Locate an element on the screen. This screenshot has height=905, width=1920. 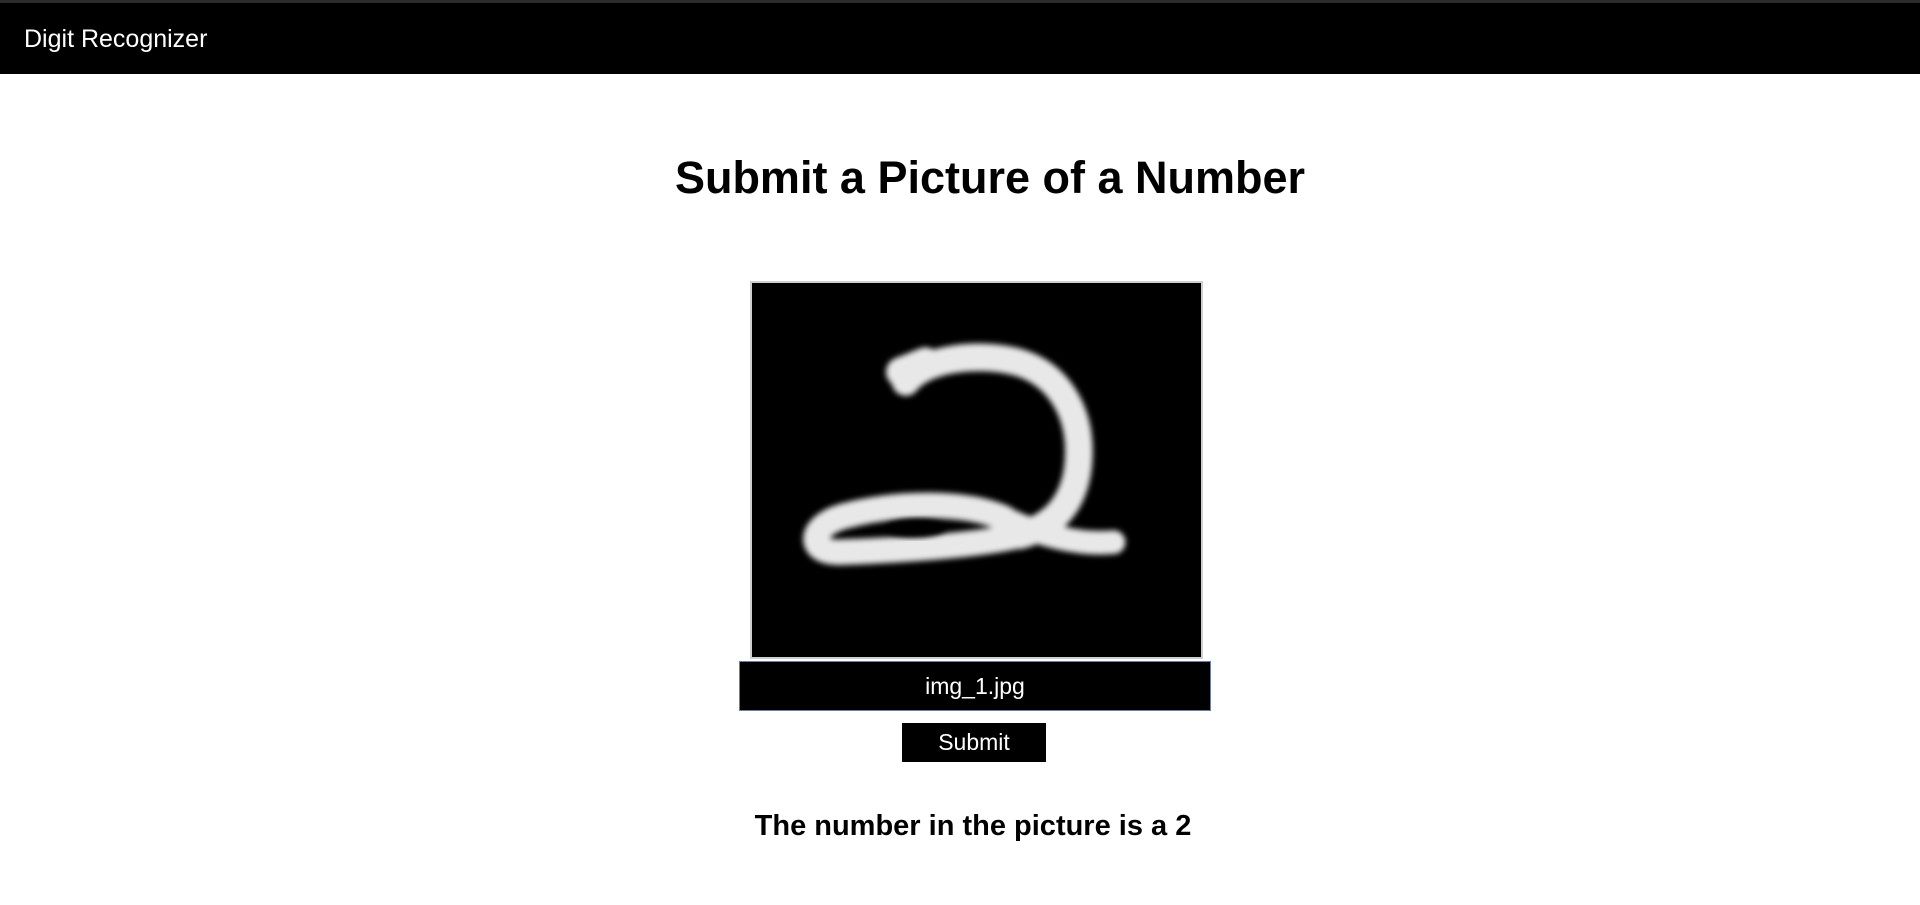
prediction-result: The number in the picture is a 2 is located at coordinates (973, 826).